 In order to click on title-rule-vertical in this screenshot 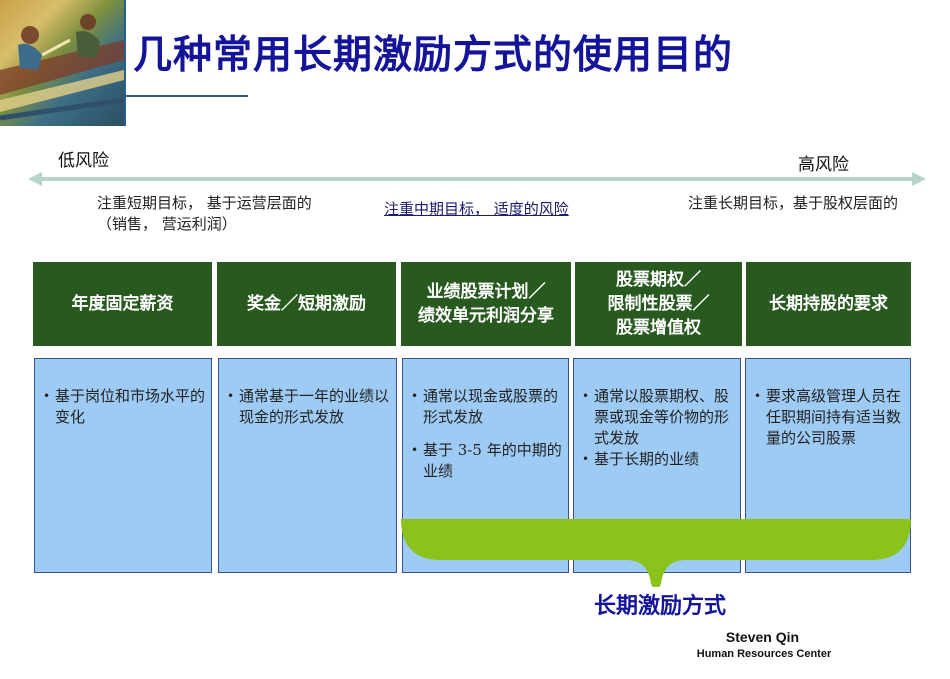, I will do `click(125, 63)`.